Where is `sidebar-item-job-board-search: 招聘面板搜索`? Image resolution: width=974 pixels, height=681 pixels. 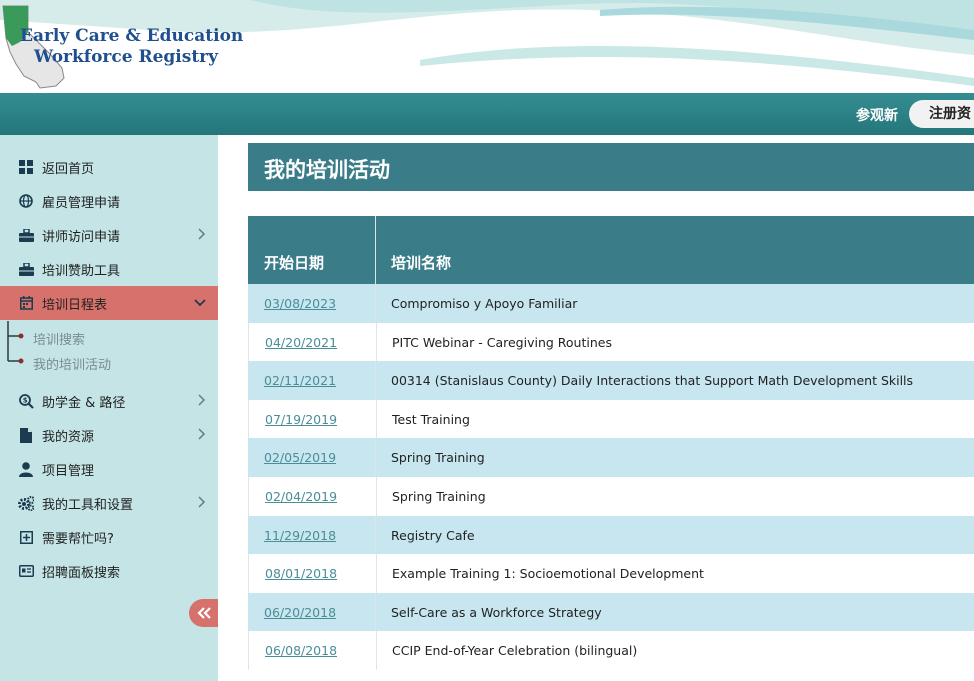
sidebar-item-job-board-search: 招聘面板搜索 is located at coordinates (109, 571).